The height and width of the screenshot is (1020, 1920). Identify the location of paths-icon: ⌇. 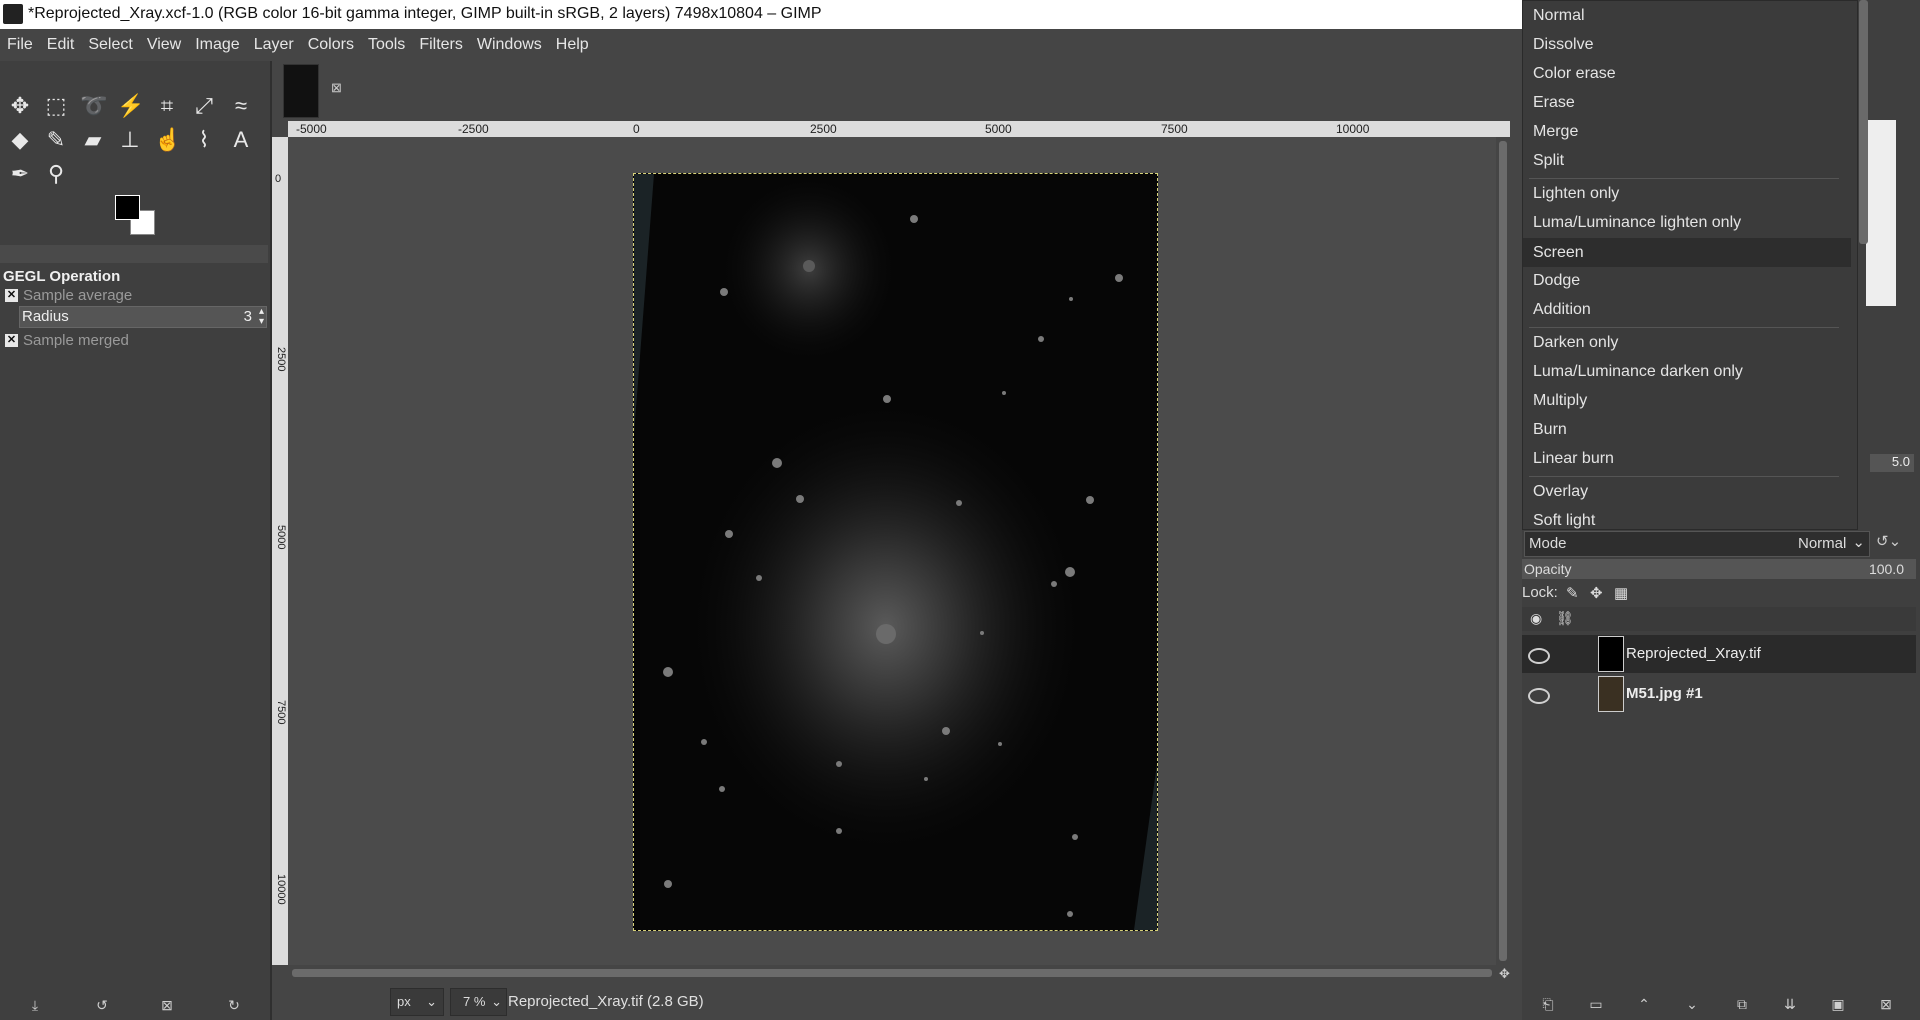
(204, 140).